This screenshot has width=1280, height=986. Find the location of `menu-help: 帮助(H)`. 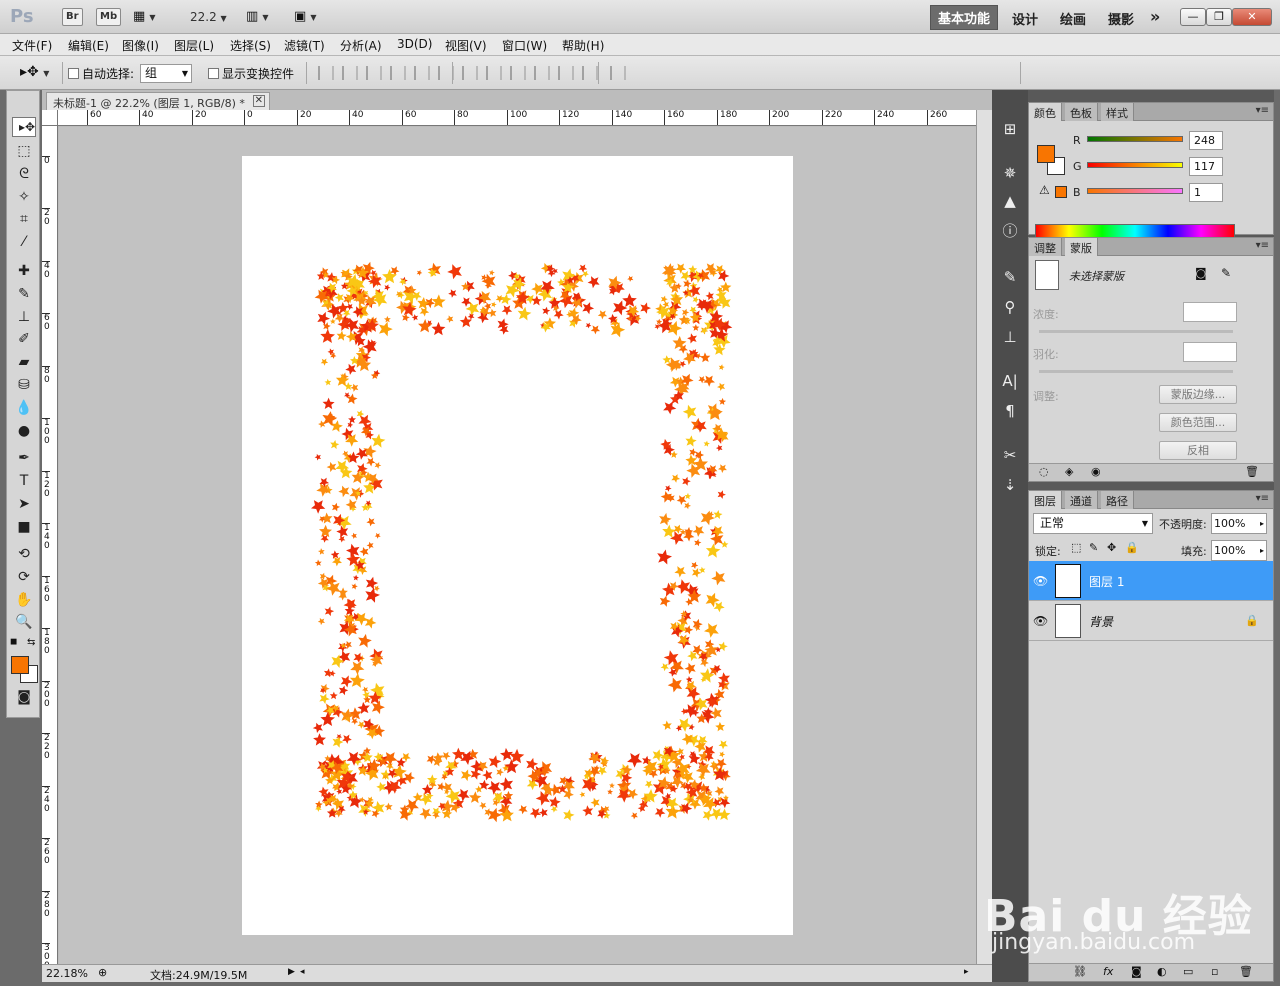

menu-help: 帮助(H) is located at coordinates (583, 45).